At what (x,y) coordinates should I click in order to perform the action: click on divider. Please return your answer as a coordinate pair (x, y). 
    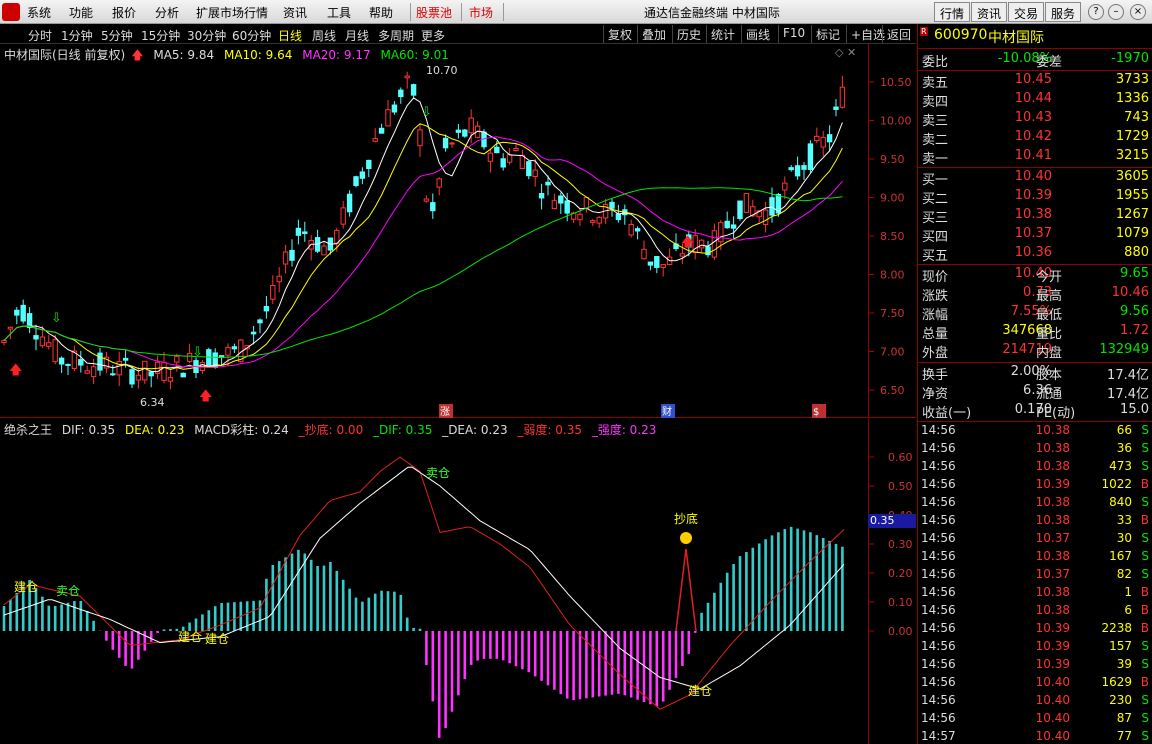
    Looking at the image, I should click on (1035, 264).